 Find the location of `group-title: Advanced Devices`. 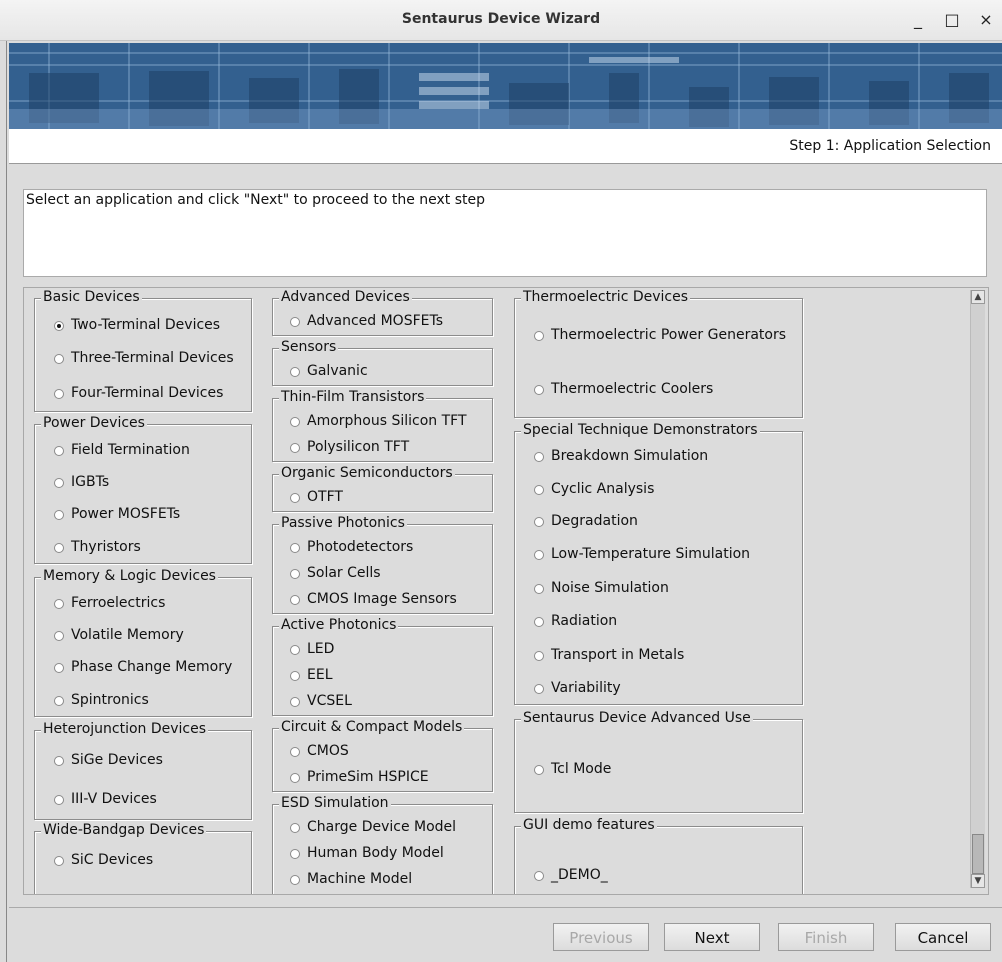

group-title: Advanced Devices is located at coordinates (345, 297).